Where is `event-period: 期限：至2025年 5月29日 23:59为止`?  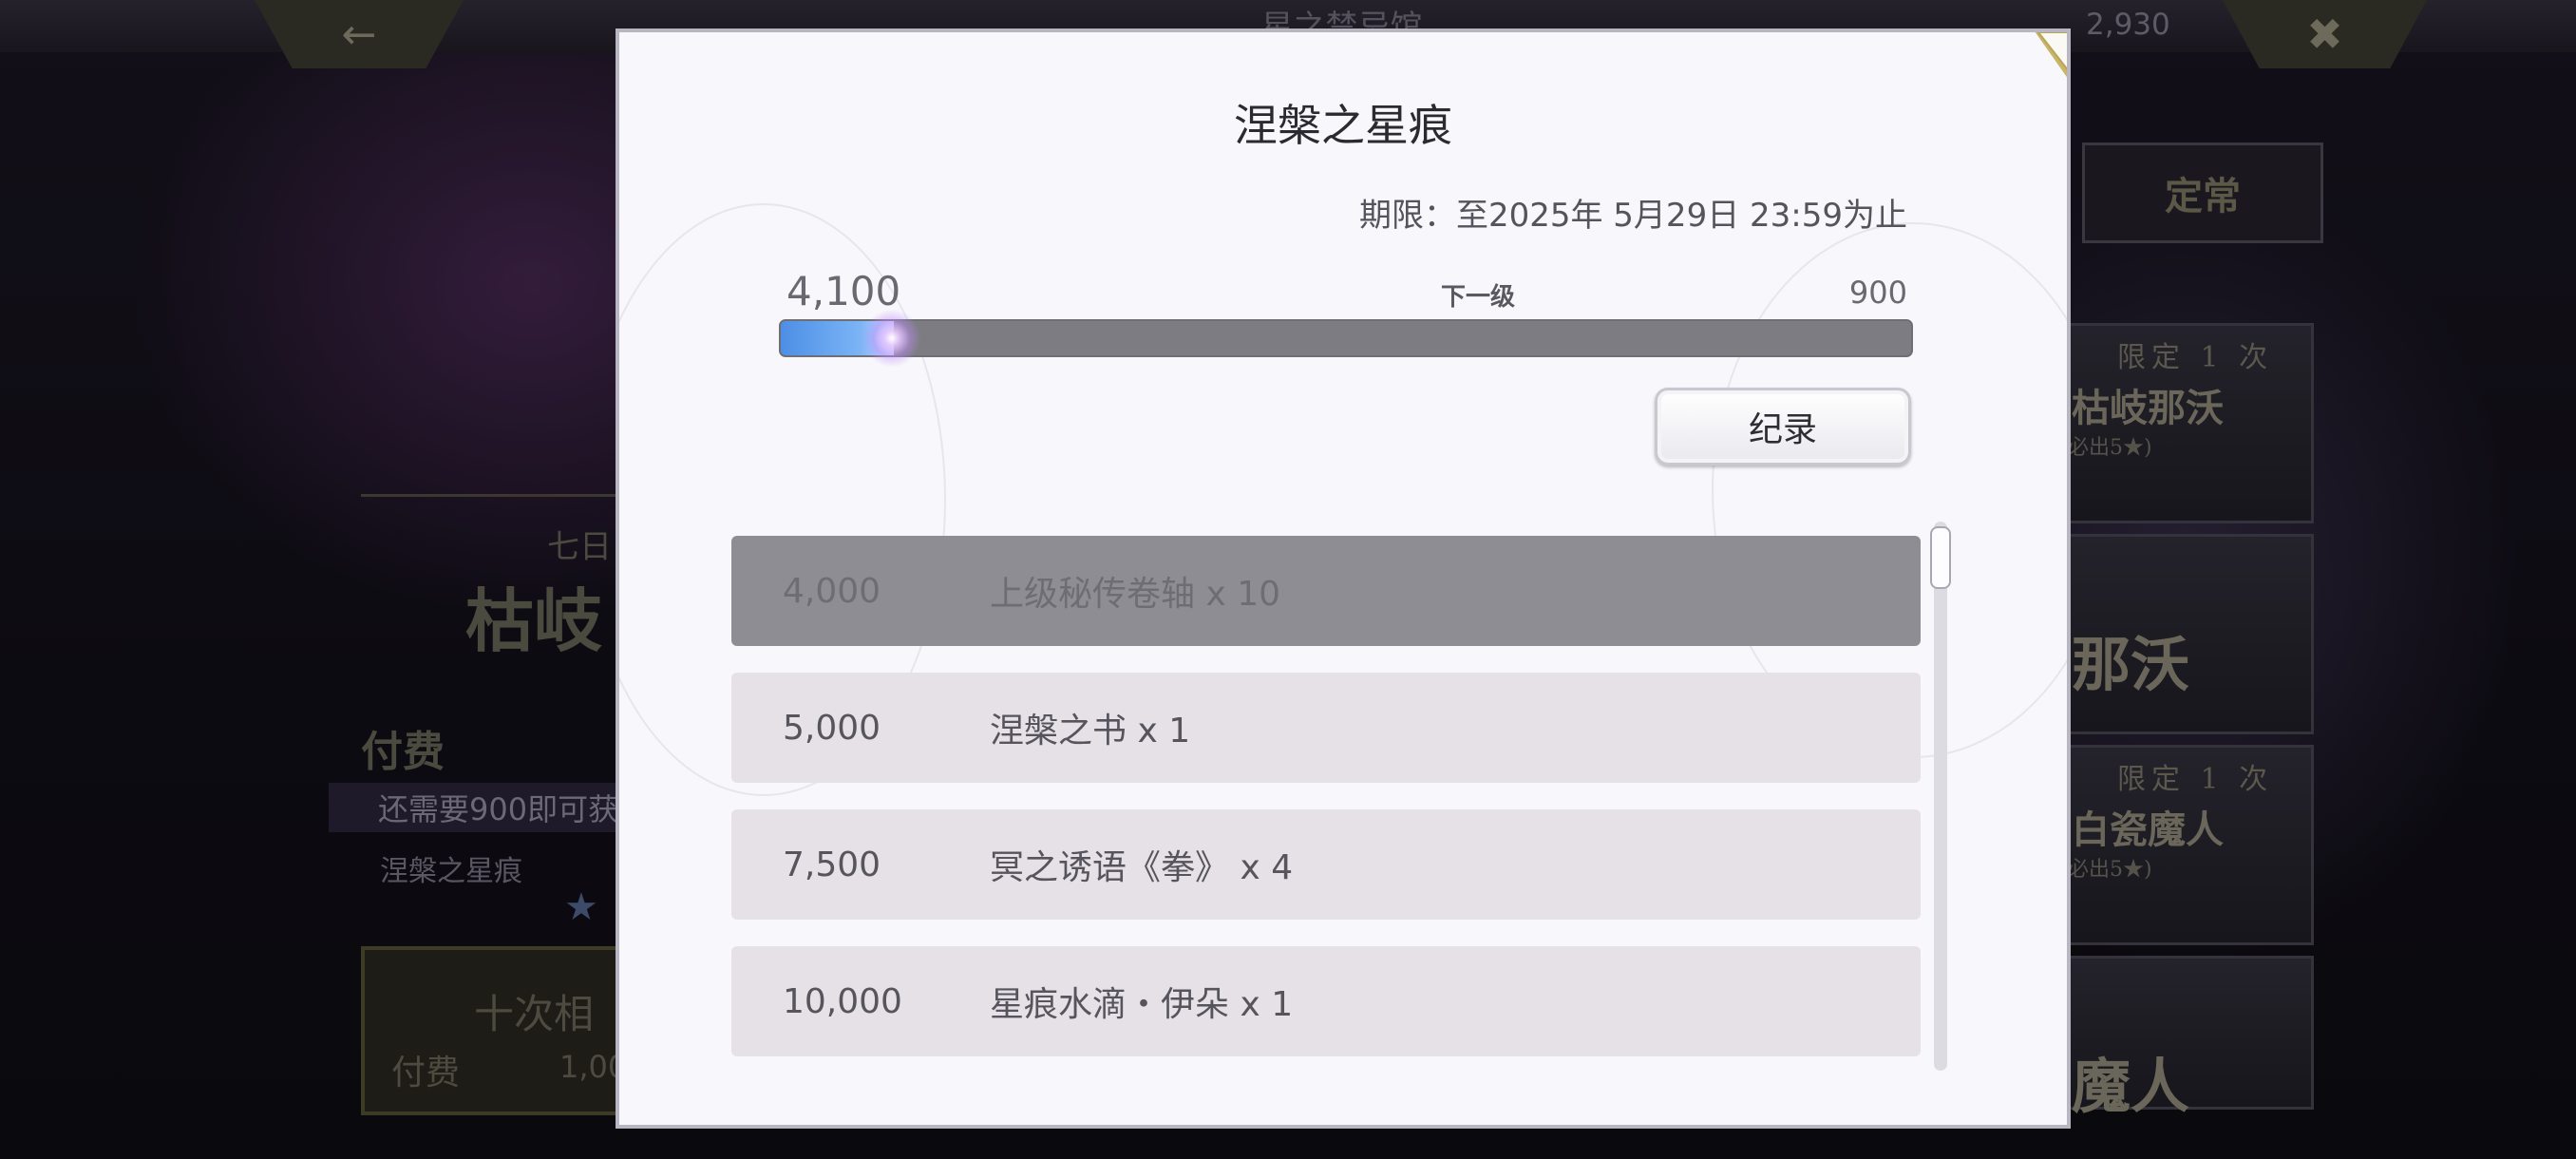
event-period: 期限：至2025年 5月29日 23:59为止 is located at coordinates (1632, 216).